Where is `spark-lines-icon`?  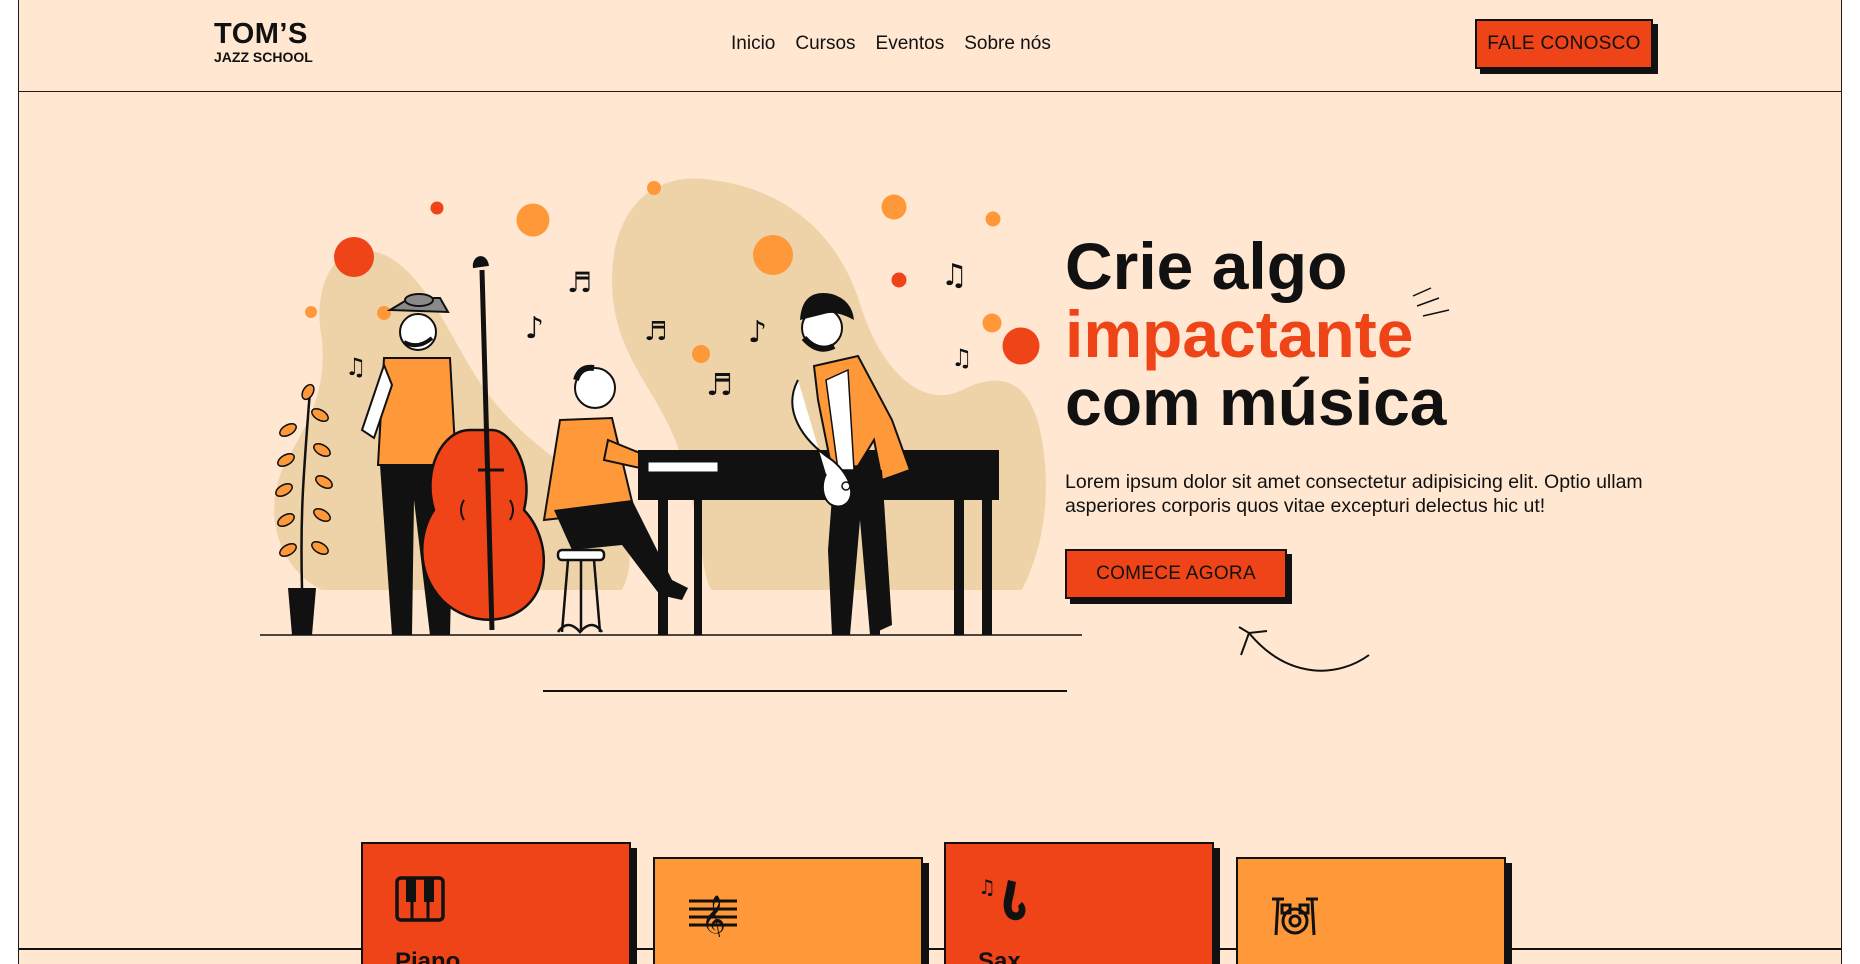 spark-lines-icon is located at coordinates (1431, 302).